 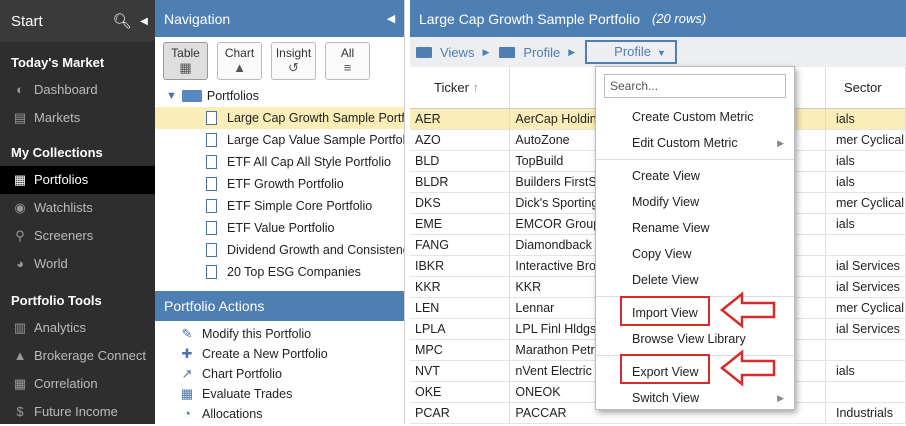 I want to click on portfolio-item: Large Cap Value Sample Portfolio, so click(x=279, y=140).